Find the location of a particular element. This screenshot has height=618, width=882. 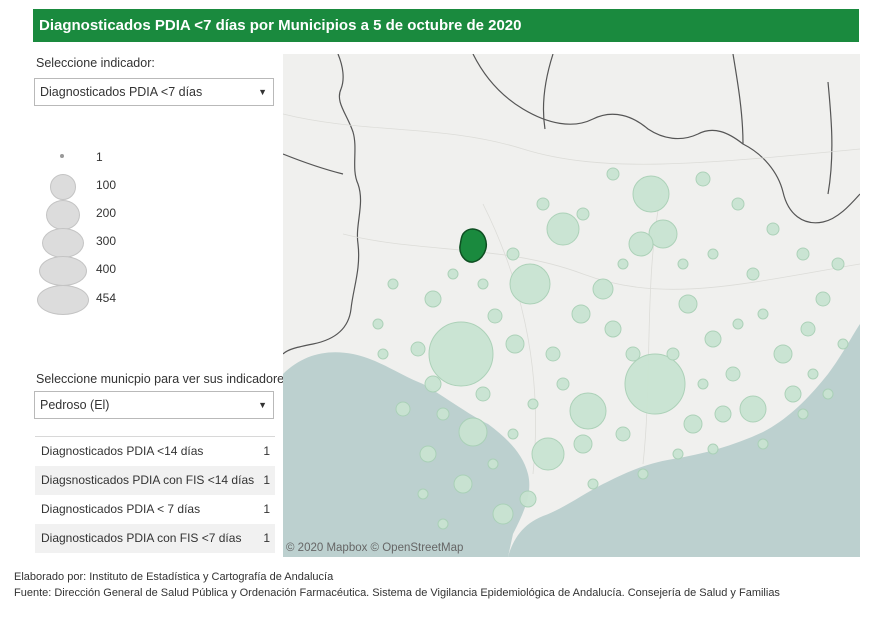

indicator-value: 1 is located at coordinates (266, 538).